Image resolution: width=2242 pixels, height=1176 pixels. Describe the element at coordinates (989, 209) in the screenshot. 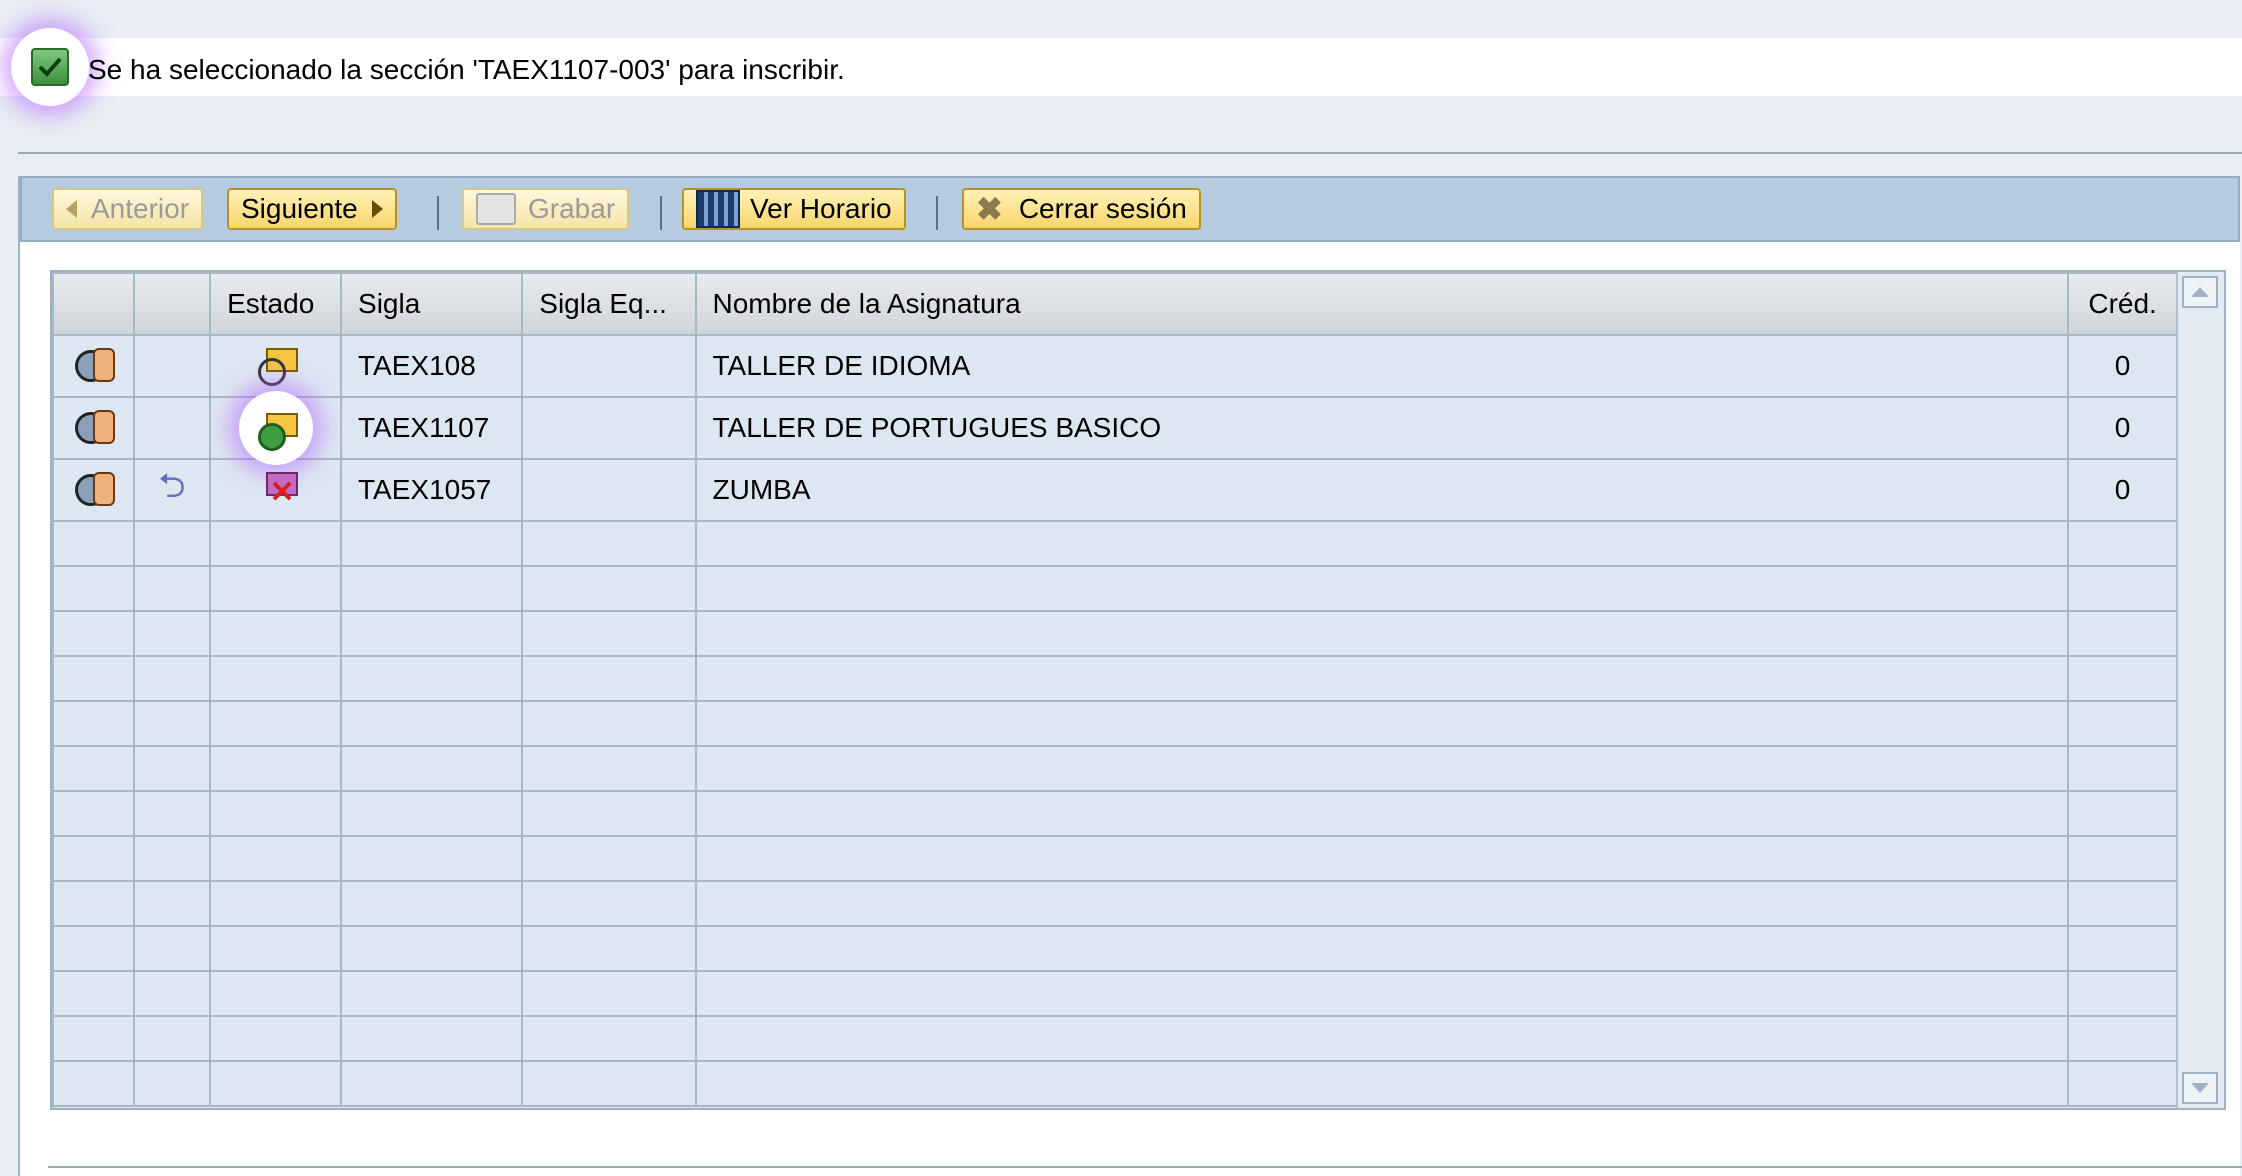

I see `close-icon: ✖` at that location.